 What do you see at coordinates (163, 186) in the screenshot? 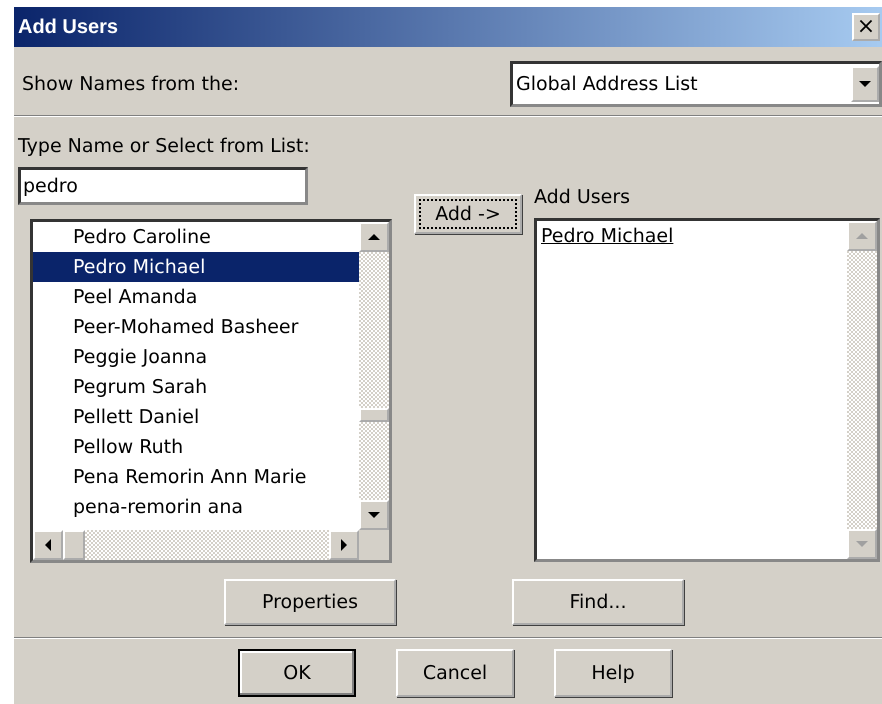
I see `name-input-field: pedro` at bounding box center [163, 186].